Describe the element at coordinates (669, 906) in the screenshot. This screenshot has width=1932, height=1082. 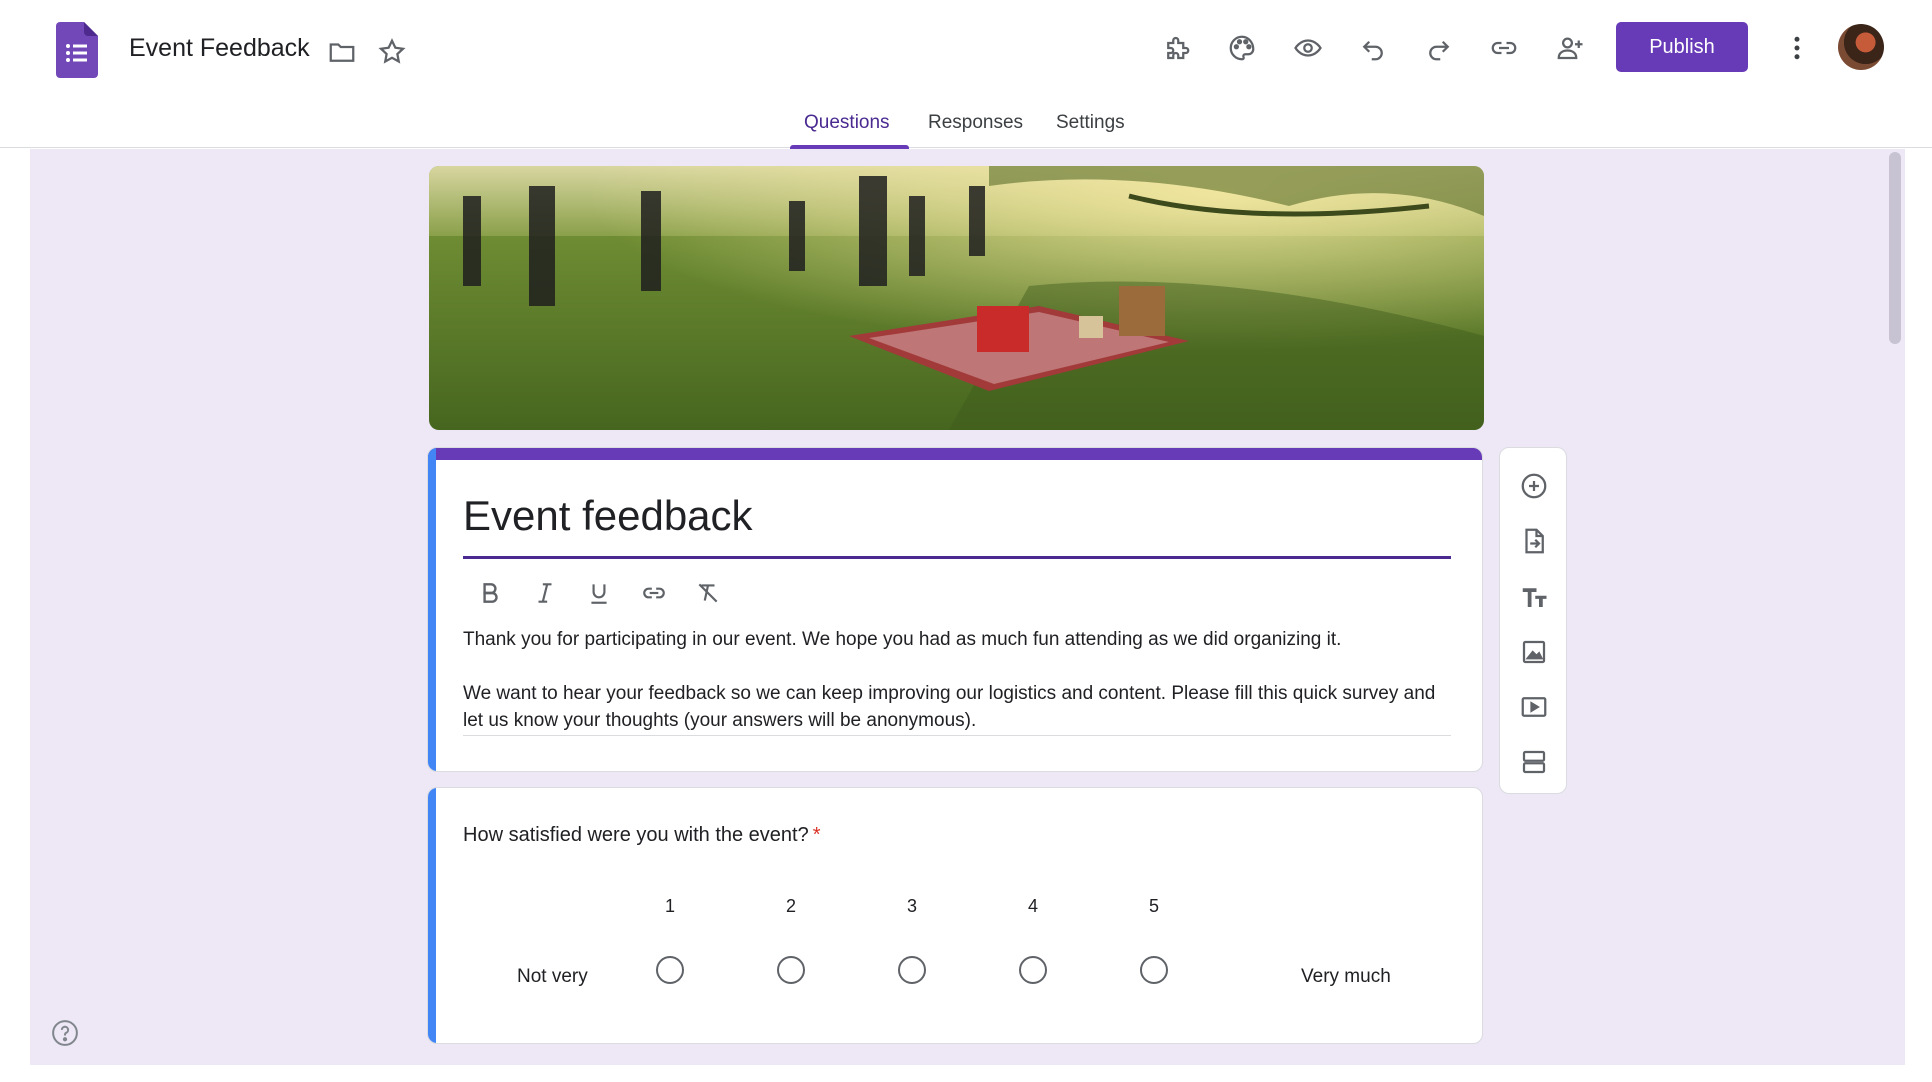
I see `scale-value-label: 1` at that location.